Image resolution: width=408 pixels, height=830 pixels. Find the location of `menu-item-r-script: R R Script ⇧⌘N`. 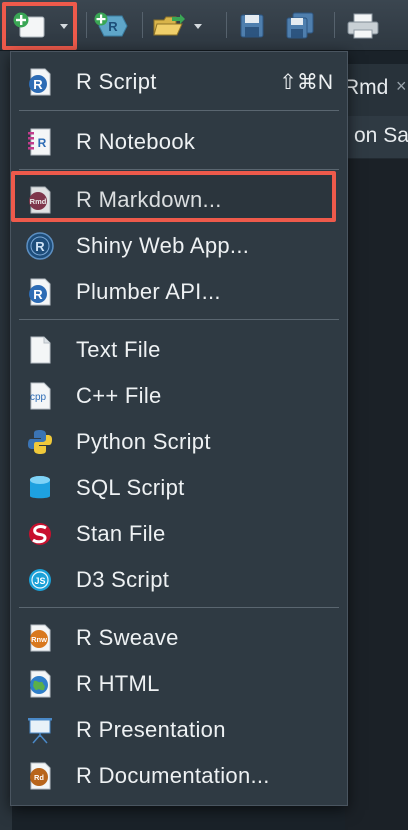

menu-item-r-script: R R Script ⇧⌘N is located at coordinates (179, 82).